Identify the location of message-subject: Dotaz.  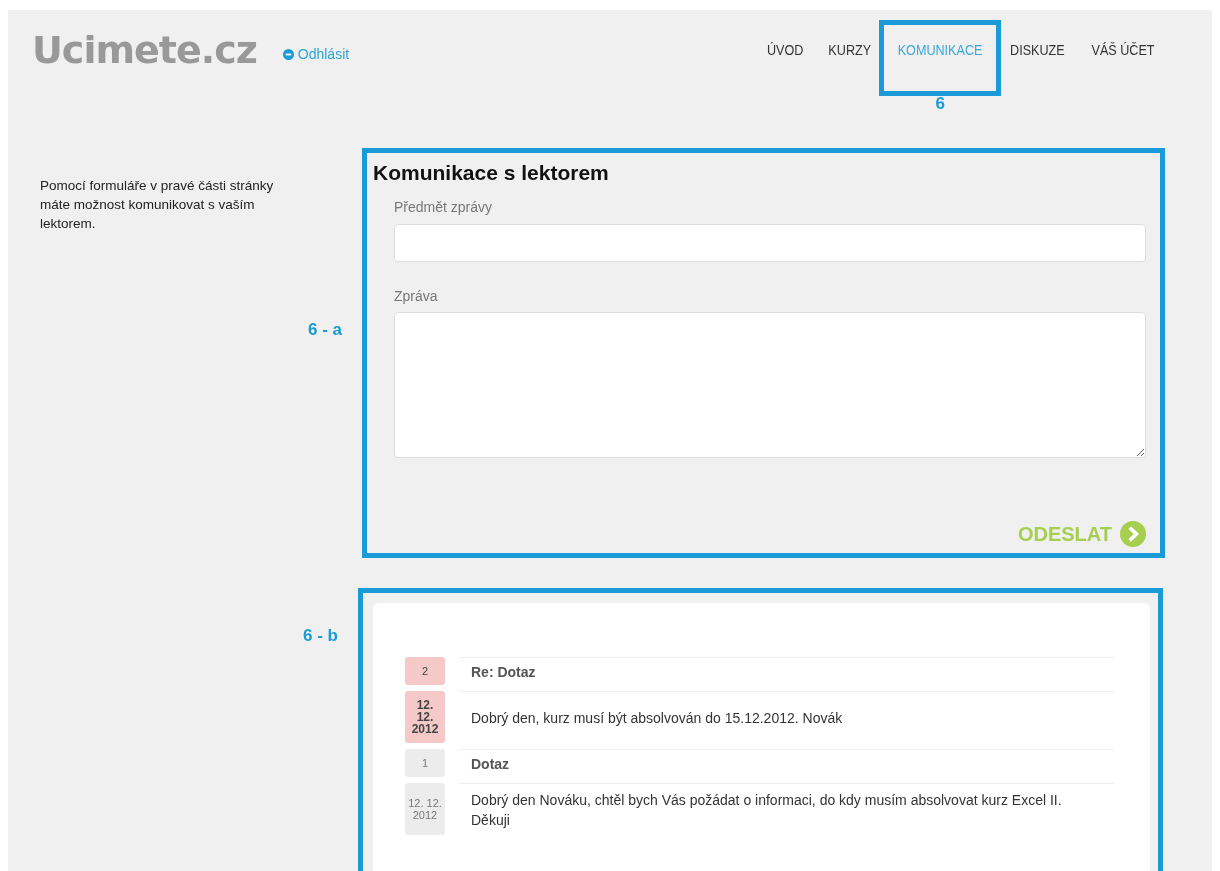
(786, 766).